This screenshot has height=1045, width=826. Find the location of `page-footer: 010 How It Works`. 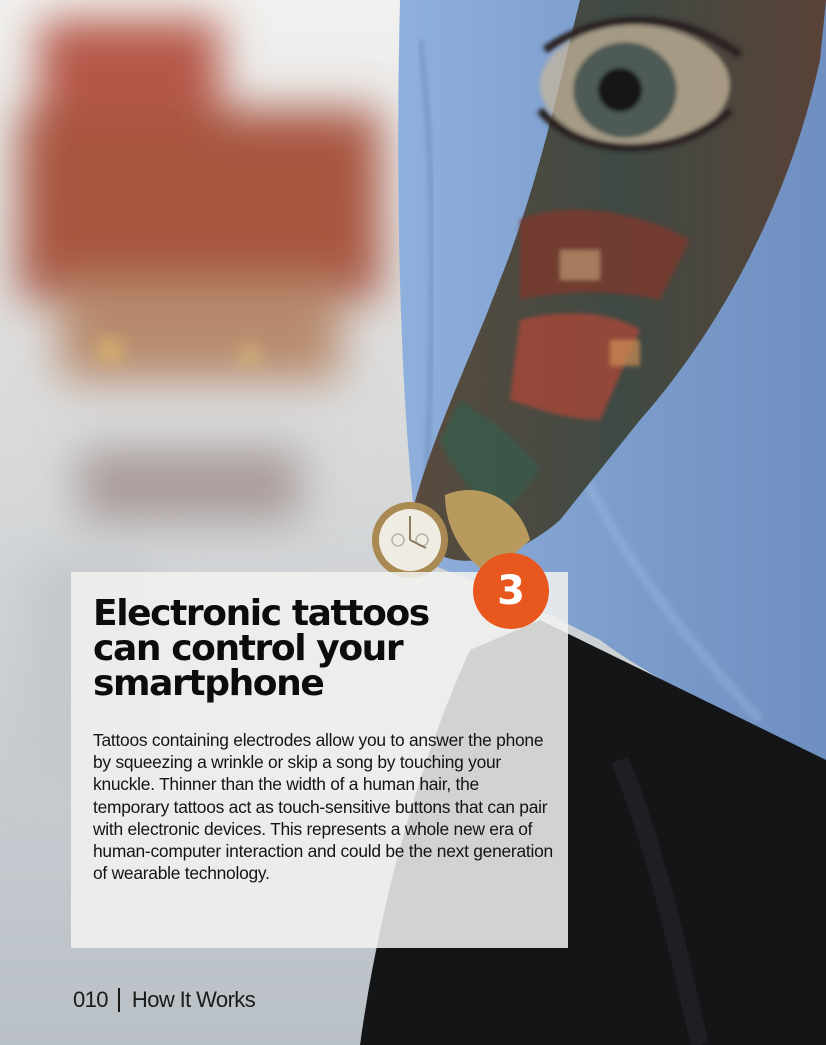

page-footer: 010 How It Works is located at coordinates (164, 1000).